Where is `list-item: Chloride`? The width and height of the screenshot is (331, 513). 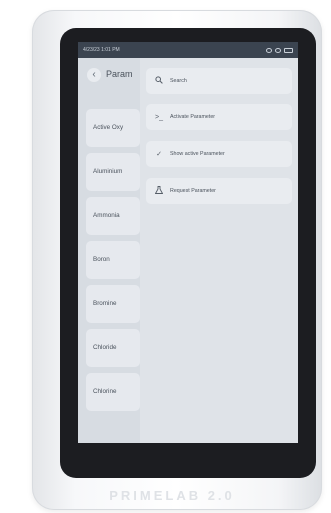 list-item: Chloride is located at coordinates (113, 348).